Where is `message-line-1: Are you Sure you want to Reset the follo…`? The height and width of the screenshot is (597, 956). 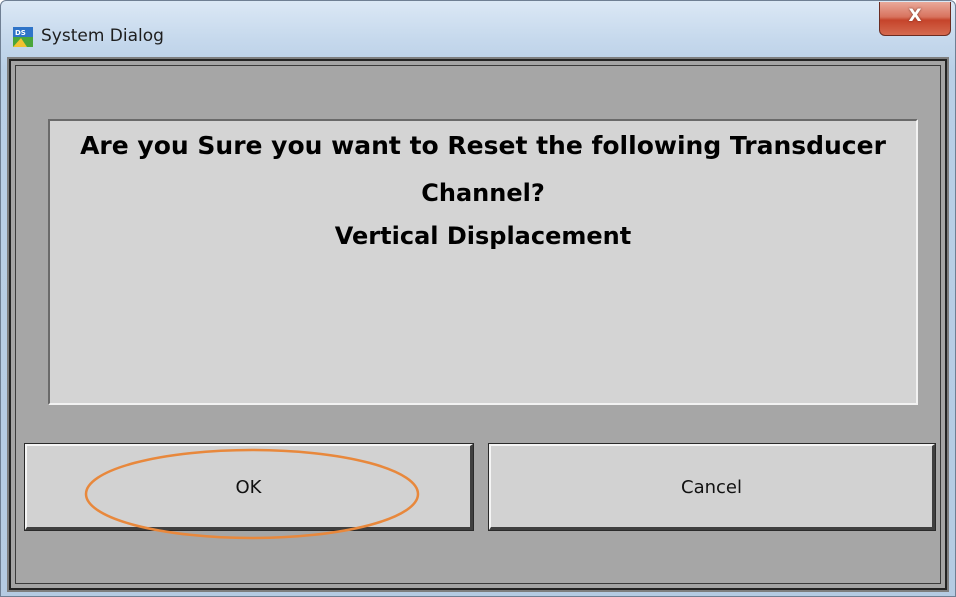
message-line-1: Are you Sure you want to Reset the follo… is located at coordinates (483, 145).